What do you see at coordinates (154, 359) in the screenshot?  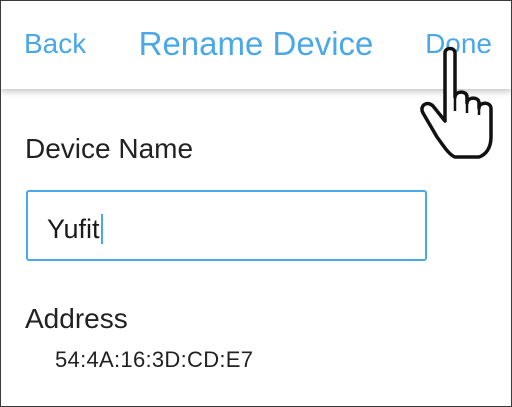 I see `address-value: 54:4A:16:3D:CD:E7` at bounding box center [154, 359].